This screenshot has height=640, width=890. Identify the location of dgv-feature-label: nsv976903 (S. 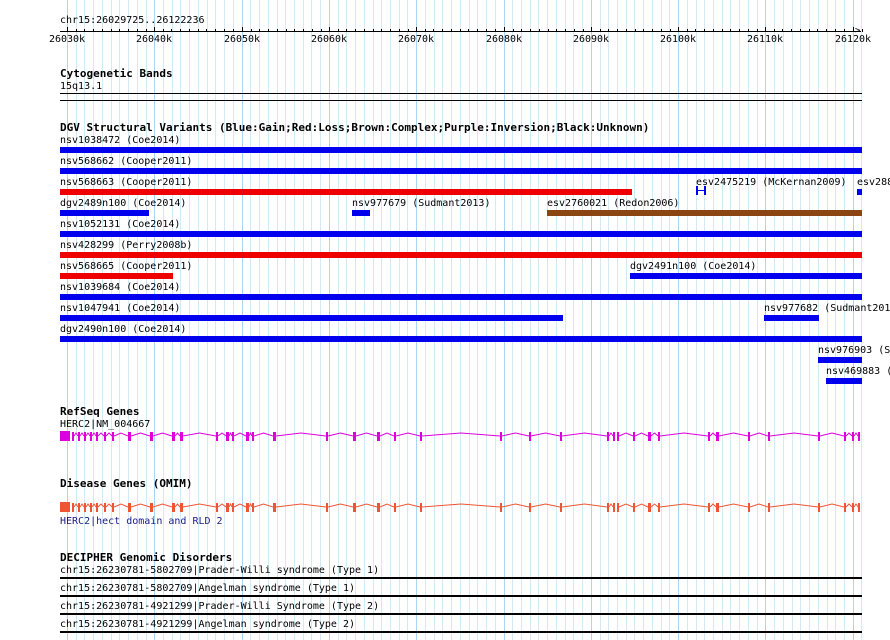
(854, 350).